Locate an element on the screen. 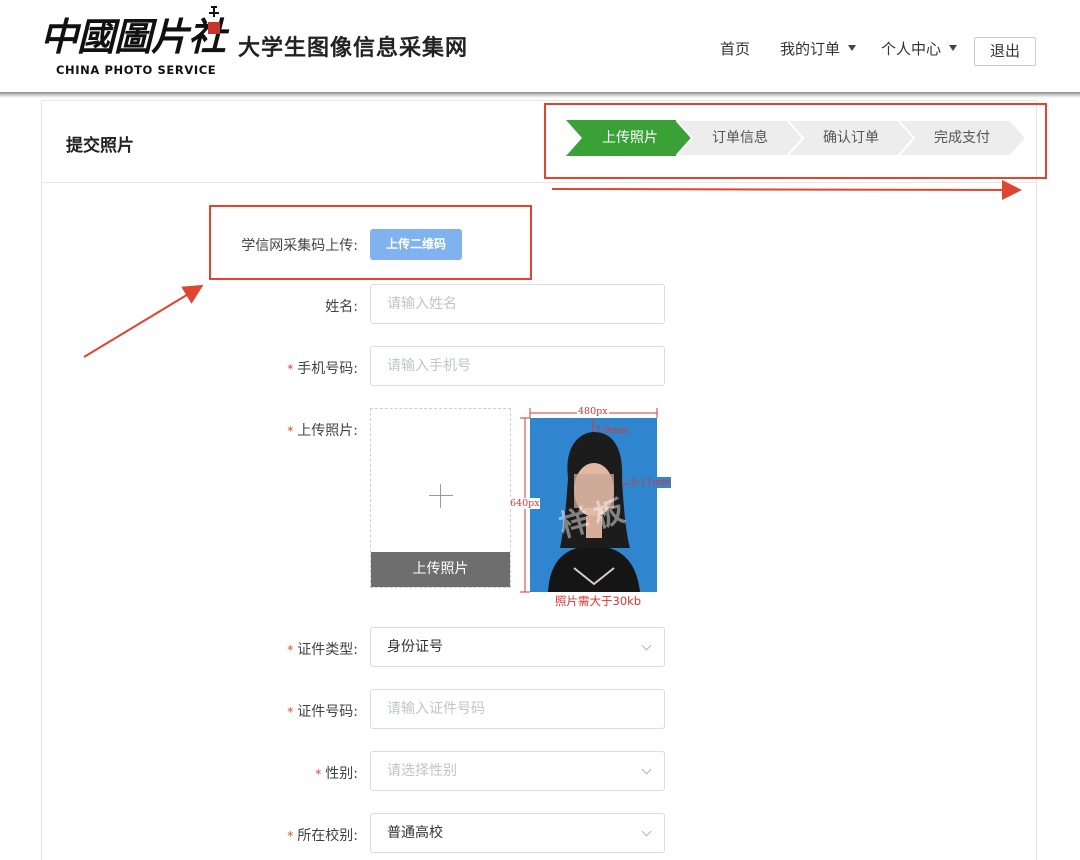 Image resolution: width=1080 pixels, height=860 pixels. id-type-label: * 证件类型: is located at coordinates (268, 649).